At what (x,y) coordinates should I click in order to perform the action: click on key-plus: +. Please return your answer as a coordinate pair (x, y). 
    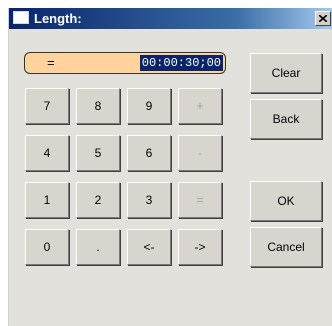
    Looking at the image, I should click on (200, 106).